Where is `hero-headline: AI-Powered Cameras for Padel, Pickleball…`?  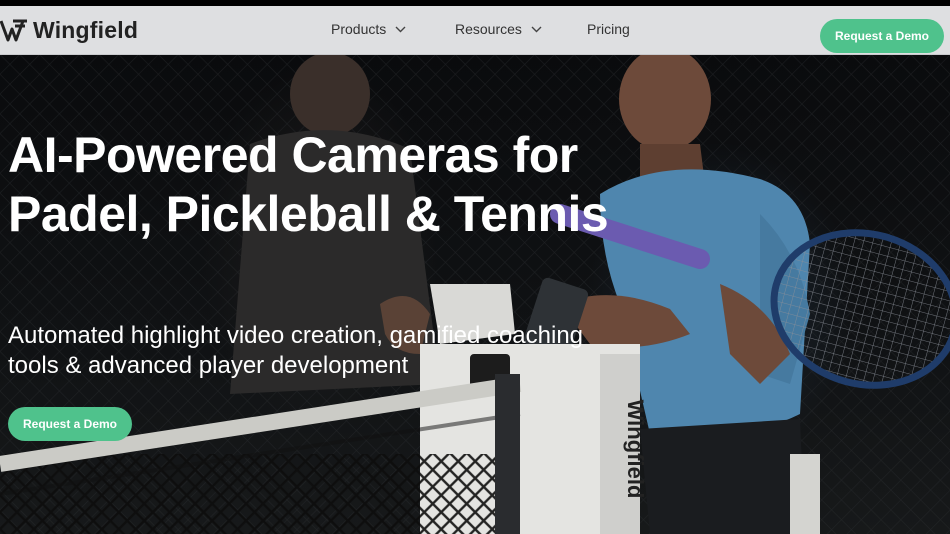
hero-headline: AI-Powered Cameras for Padel, Pickleball… is located at coordinates (308, 184).